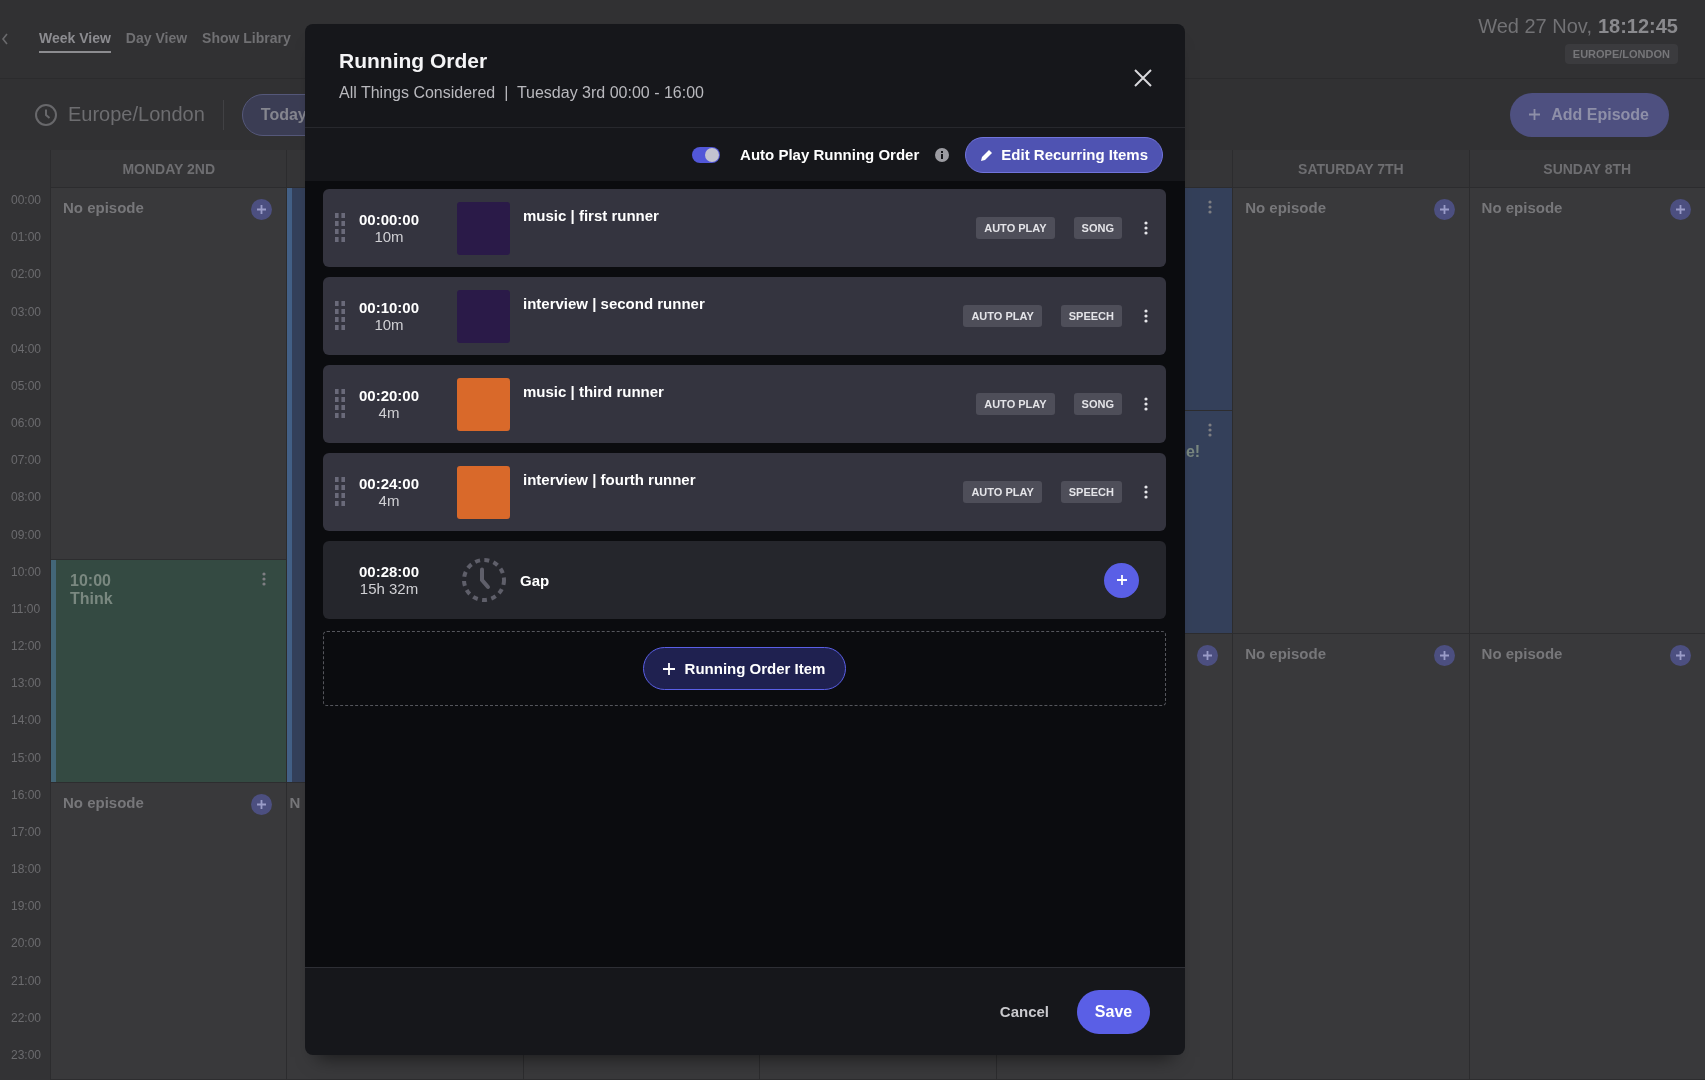 The height and width of the screenshot is (1080, 1705). What do you see at coordinates (26, 461) in the screenshot?
I see `hour-label: 07:00` at bounding box center [26, 461].